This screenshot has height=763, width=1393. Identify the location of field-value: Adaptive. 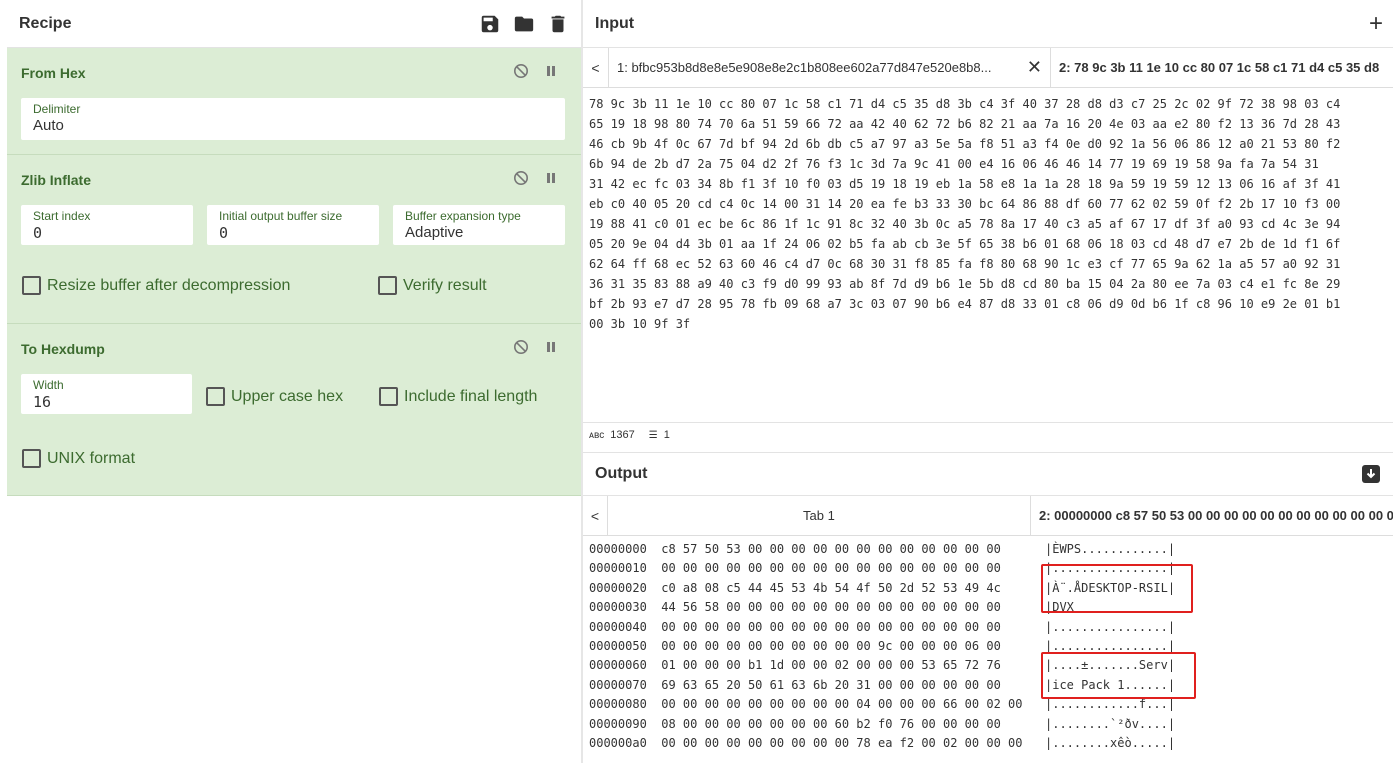
(479, 233).